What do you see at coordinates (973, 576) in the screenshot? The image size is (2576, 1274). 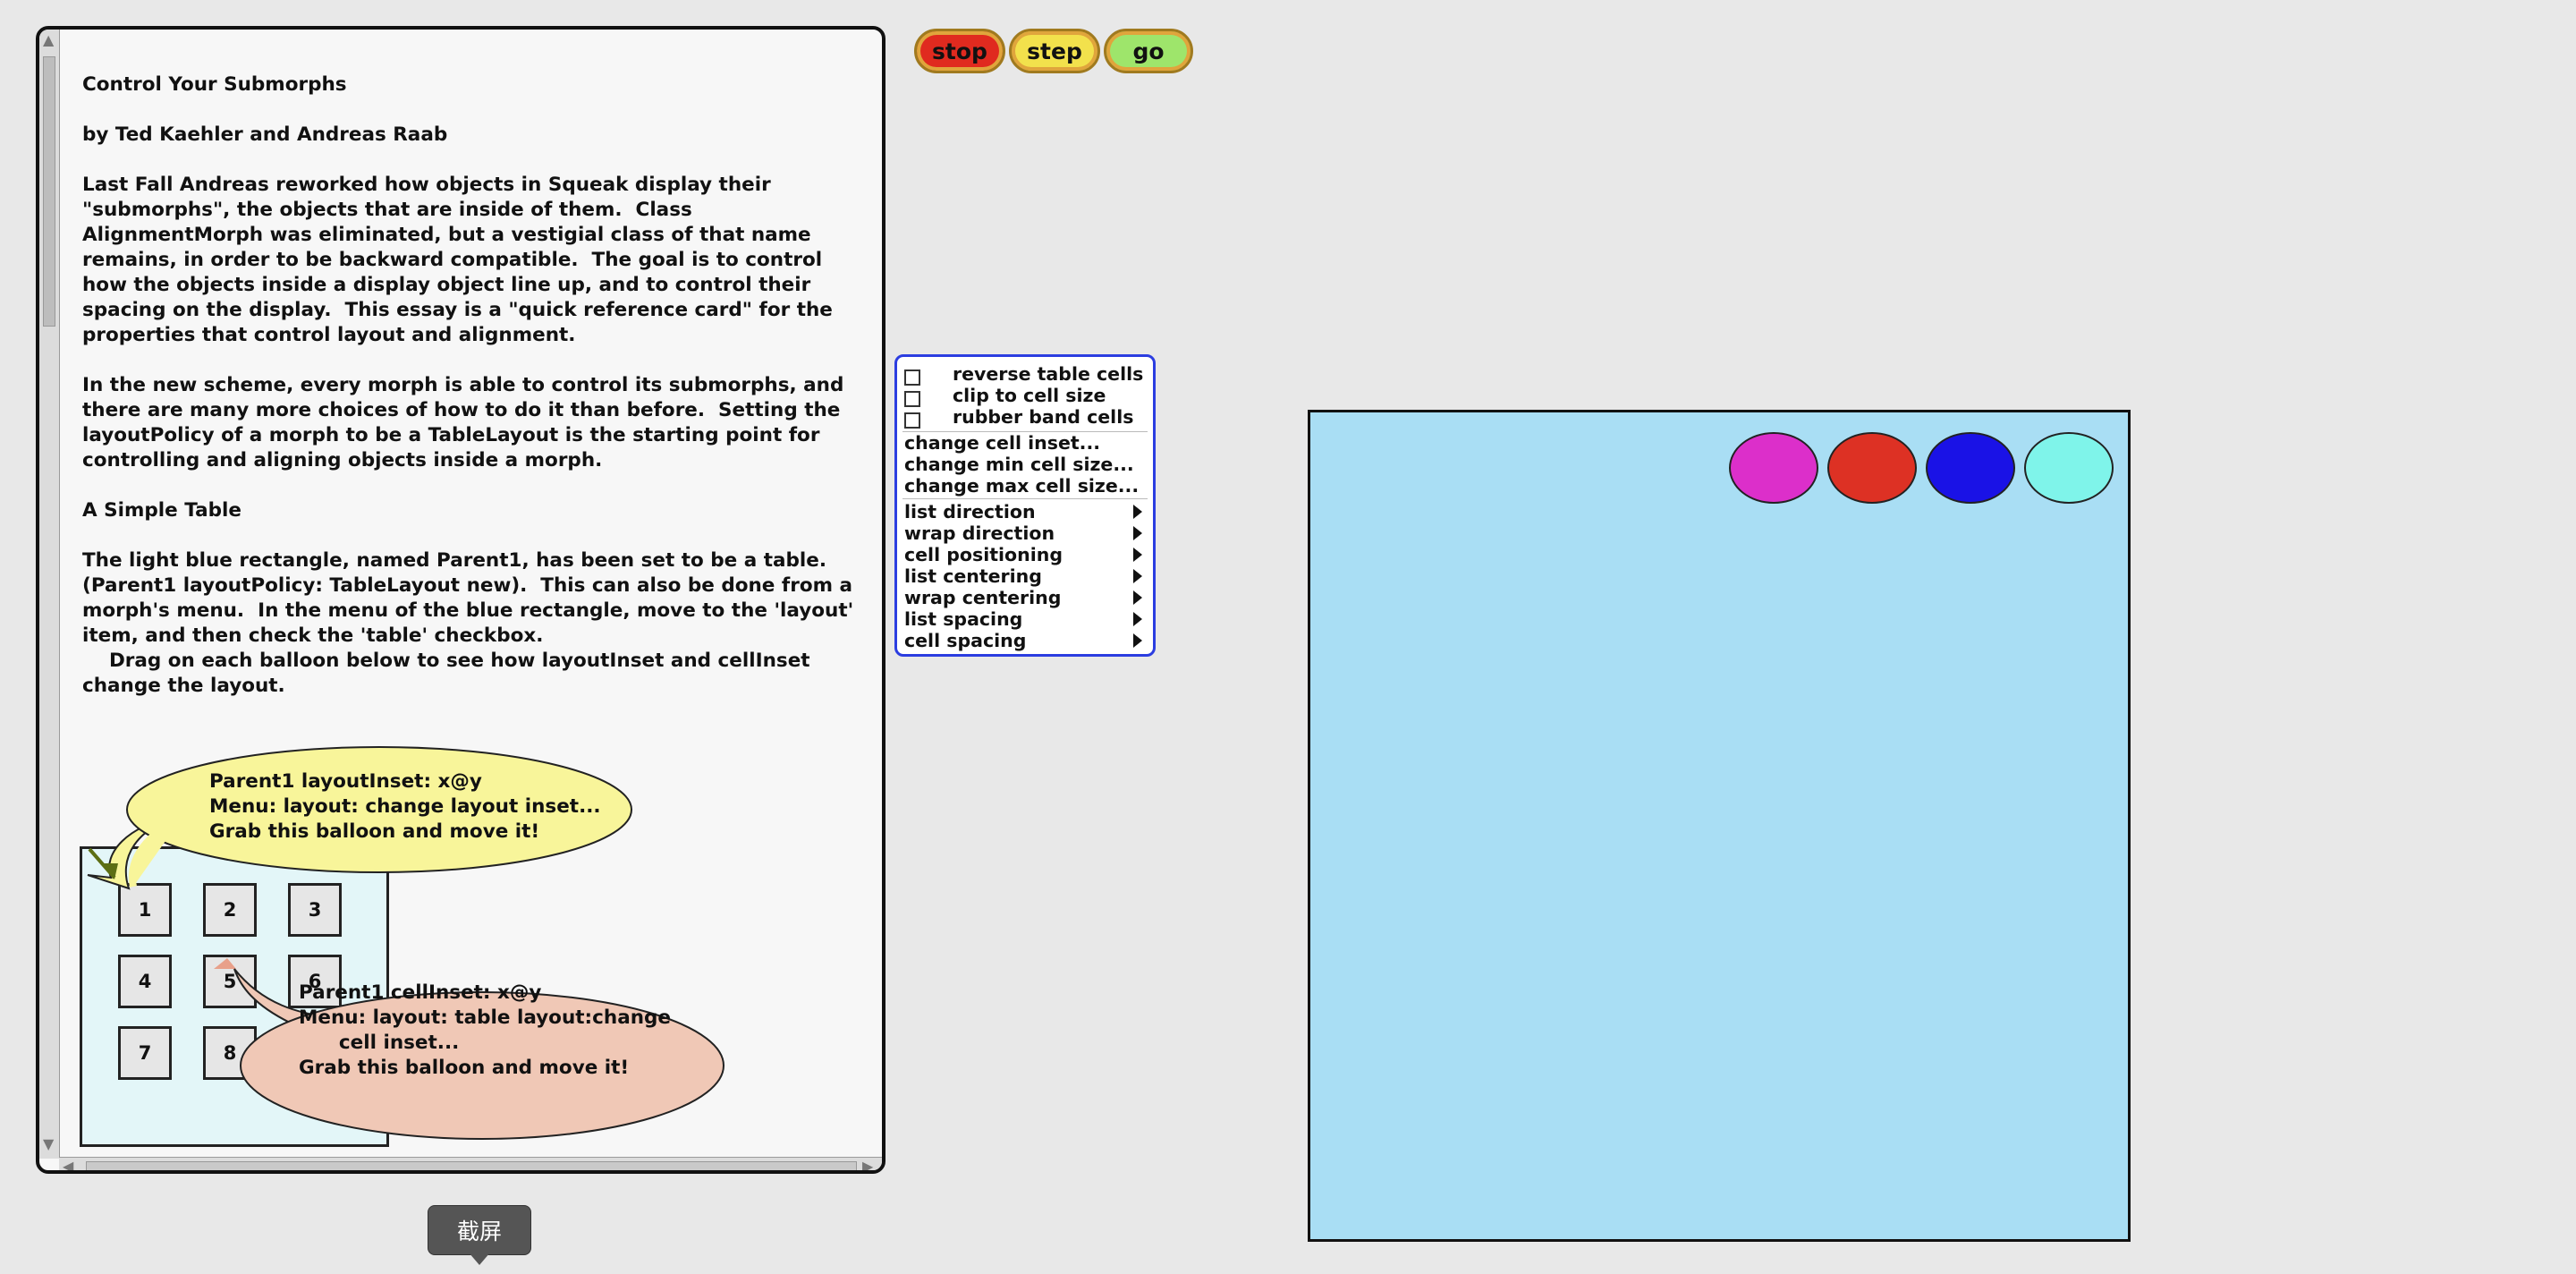 I see `menu-item-list-centering: list centering` at bounding box center [973, 576].